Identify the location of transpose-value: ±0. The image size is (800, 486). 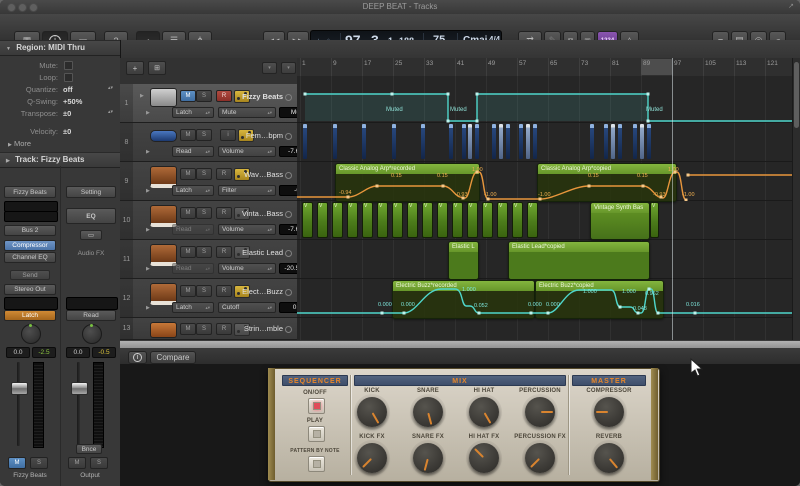
(67, 113).